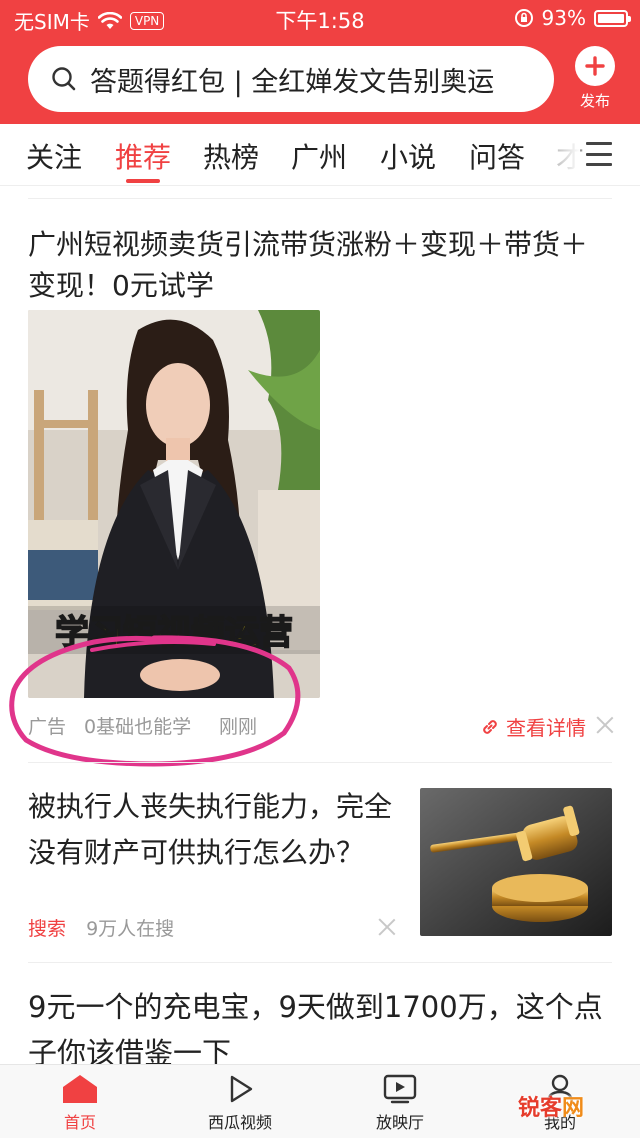 The width and height of the screenshot is (640, 1138). I want to click on channel-tabs: 关注 推荐 热榜 广州 小说 问答 才, so click(320, 155).